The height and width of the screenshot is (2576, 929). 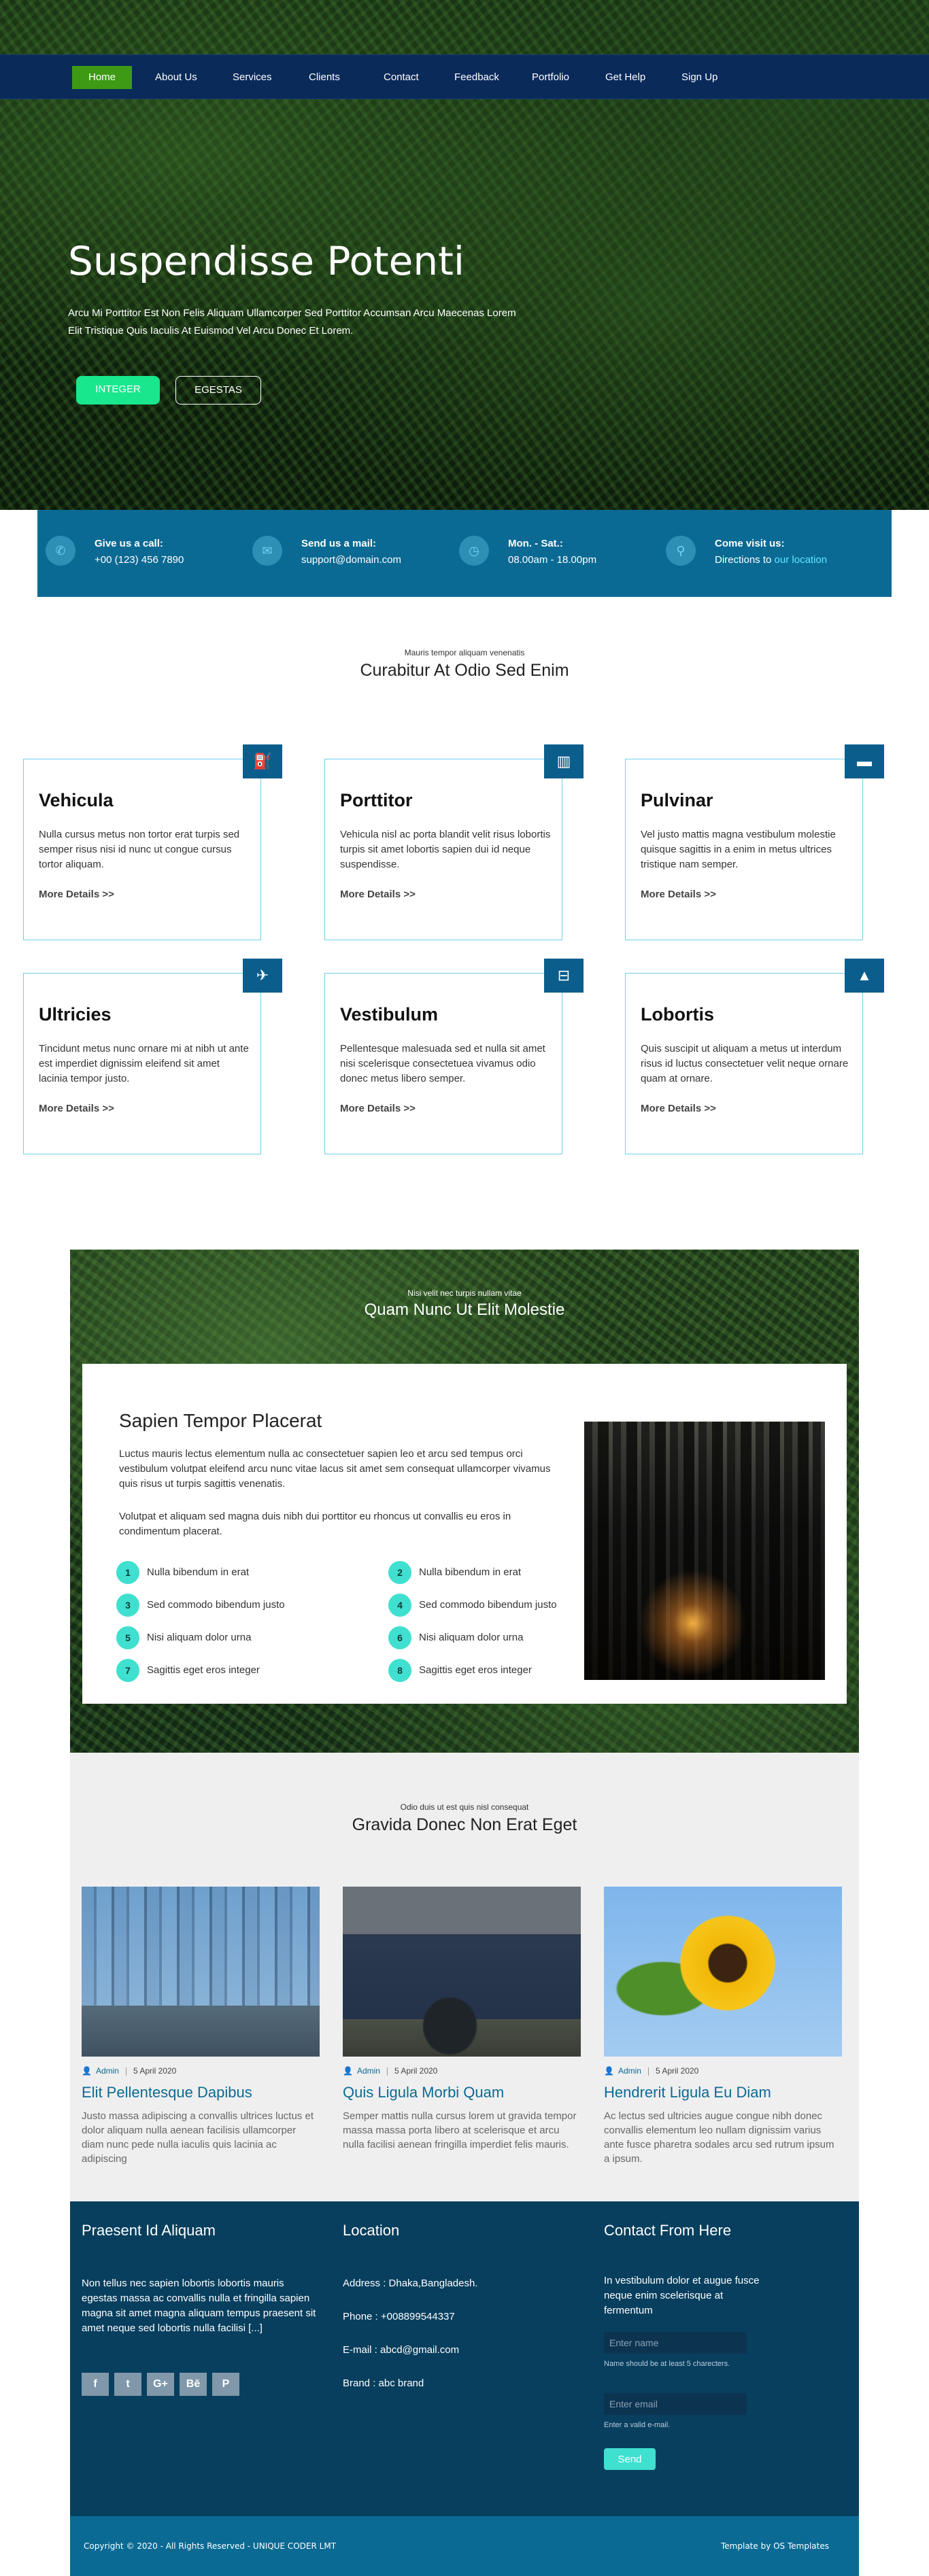 I want to click on card-title: Pulvinar, so click(x=677, y=800).